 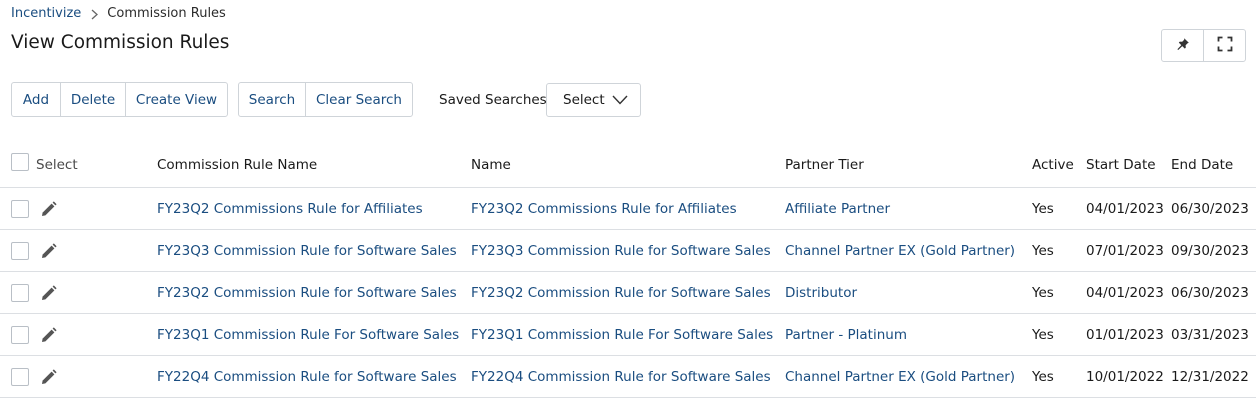 I want to click on end-date-value: 12/31/2022, so click(x=1210, y=376).